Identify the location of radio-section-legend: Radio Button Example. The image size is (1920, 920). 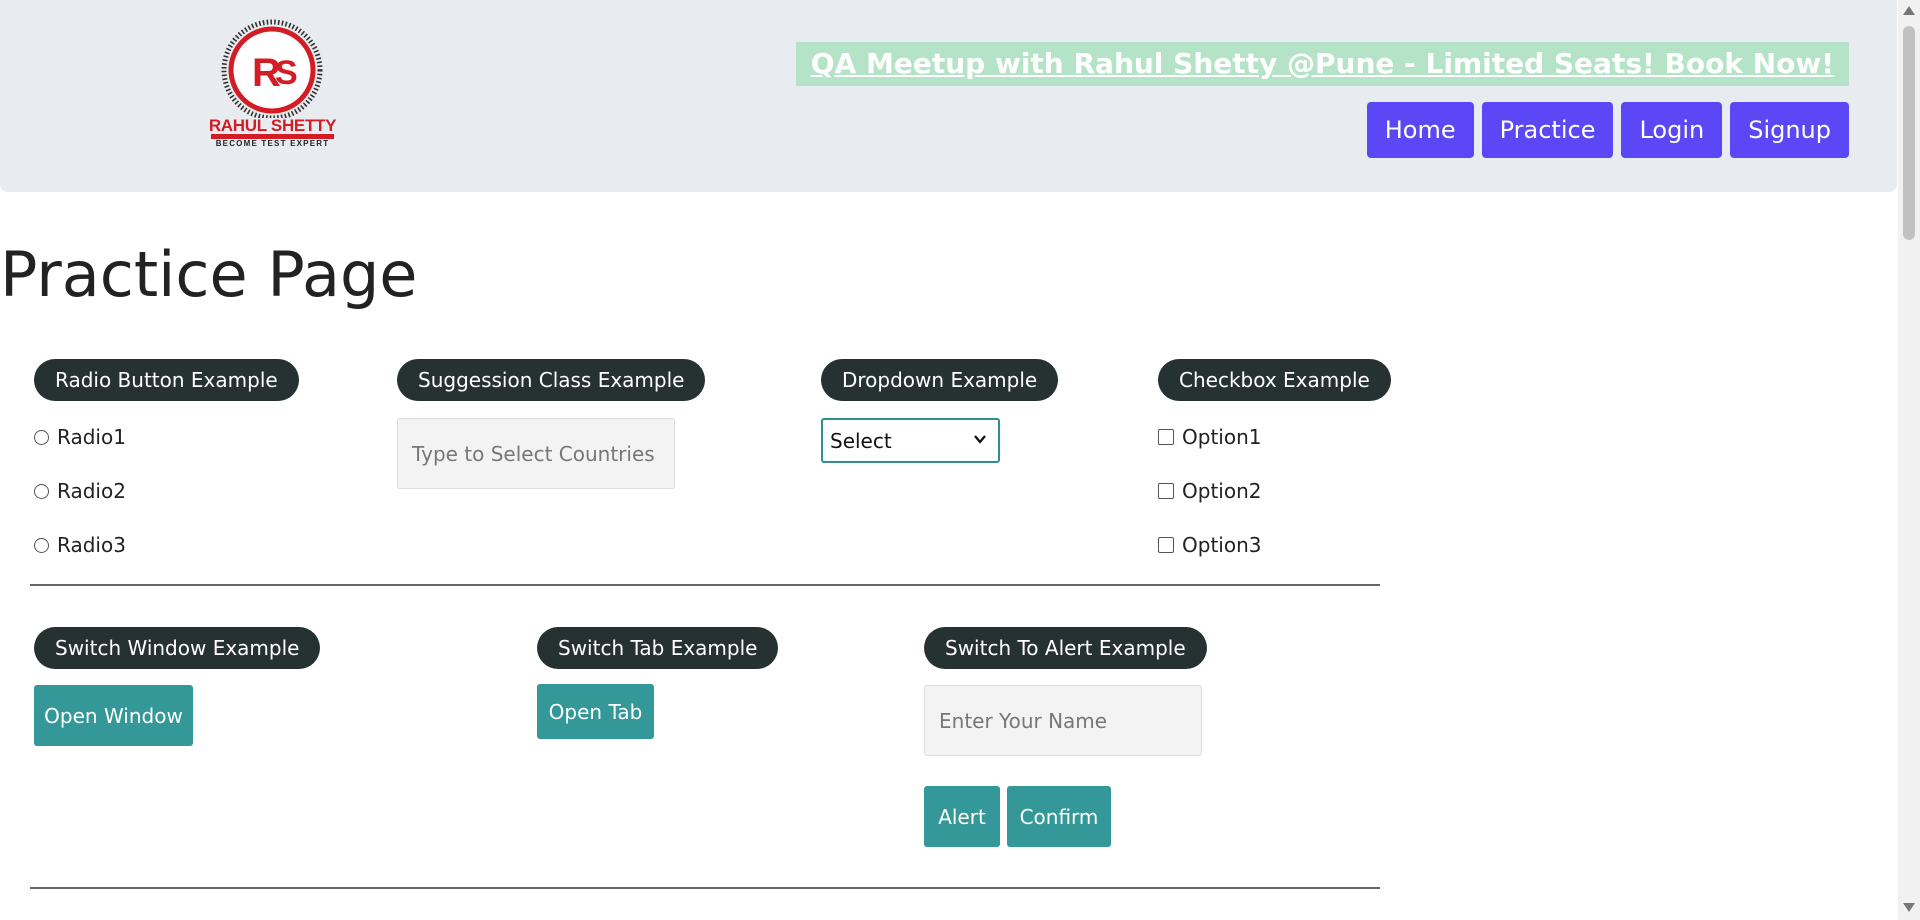
(166, 380).